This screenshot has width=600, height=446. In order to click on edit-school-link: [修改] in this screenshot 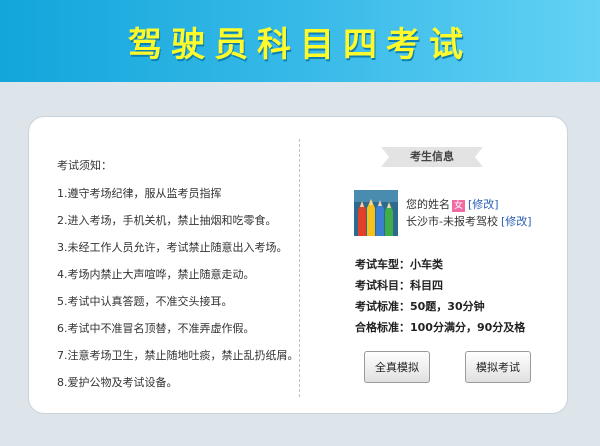, I will do `click(516, 221)`.